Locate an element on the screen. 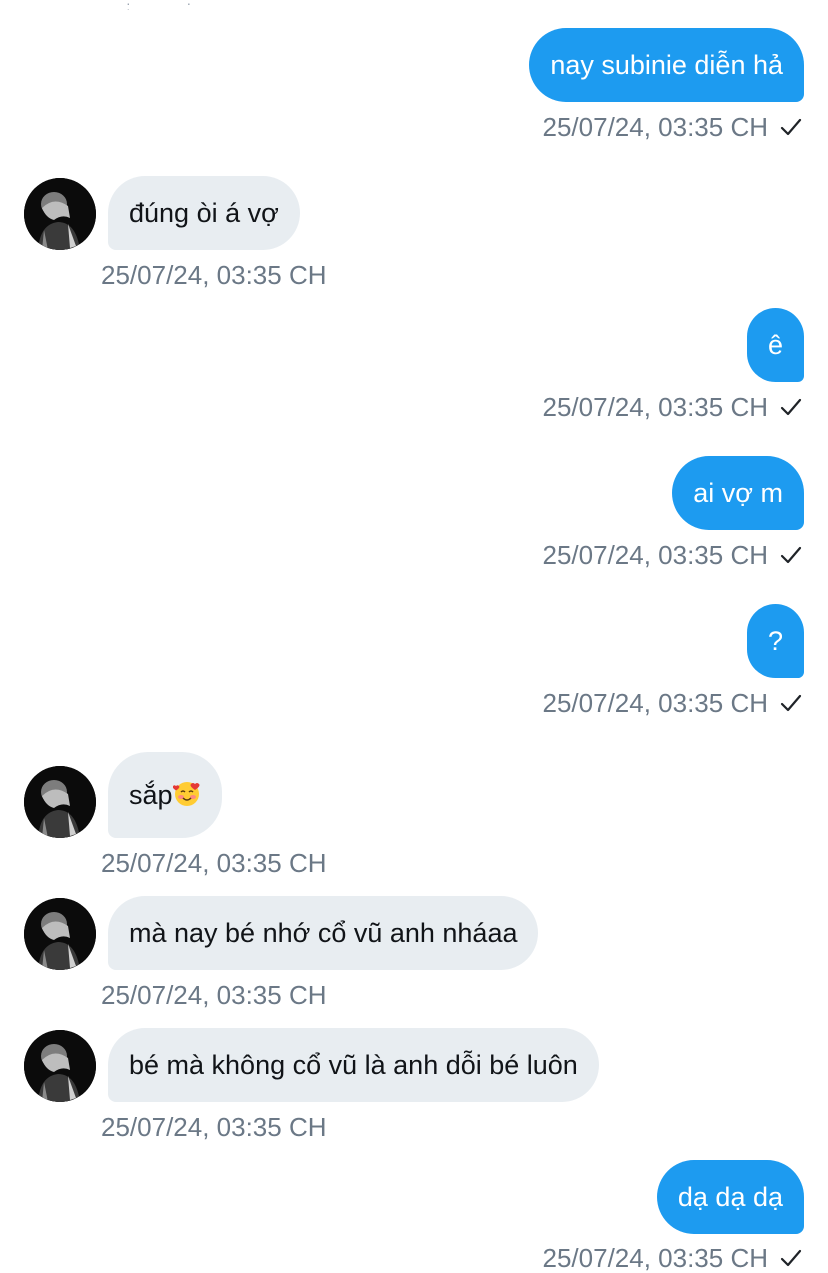 The height and width of the screenshot is (1273, 828). incoming-message-bubble: sắp is located at coordinates (165, 795).